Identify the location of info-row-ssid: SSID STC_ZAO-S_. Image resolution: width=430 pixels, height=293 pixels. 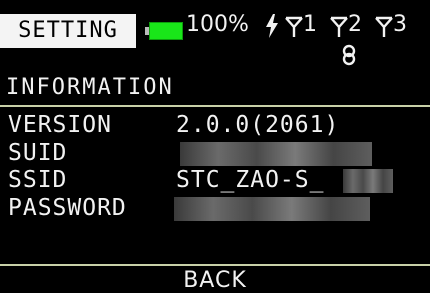
(218, 181).